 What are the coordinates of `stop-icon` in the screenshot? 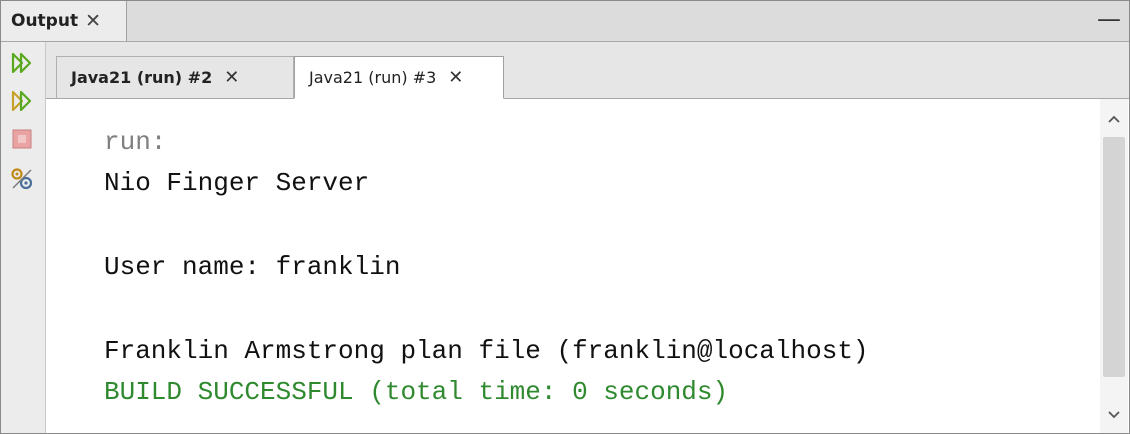 It's located at (22, 139).